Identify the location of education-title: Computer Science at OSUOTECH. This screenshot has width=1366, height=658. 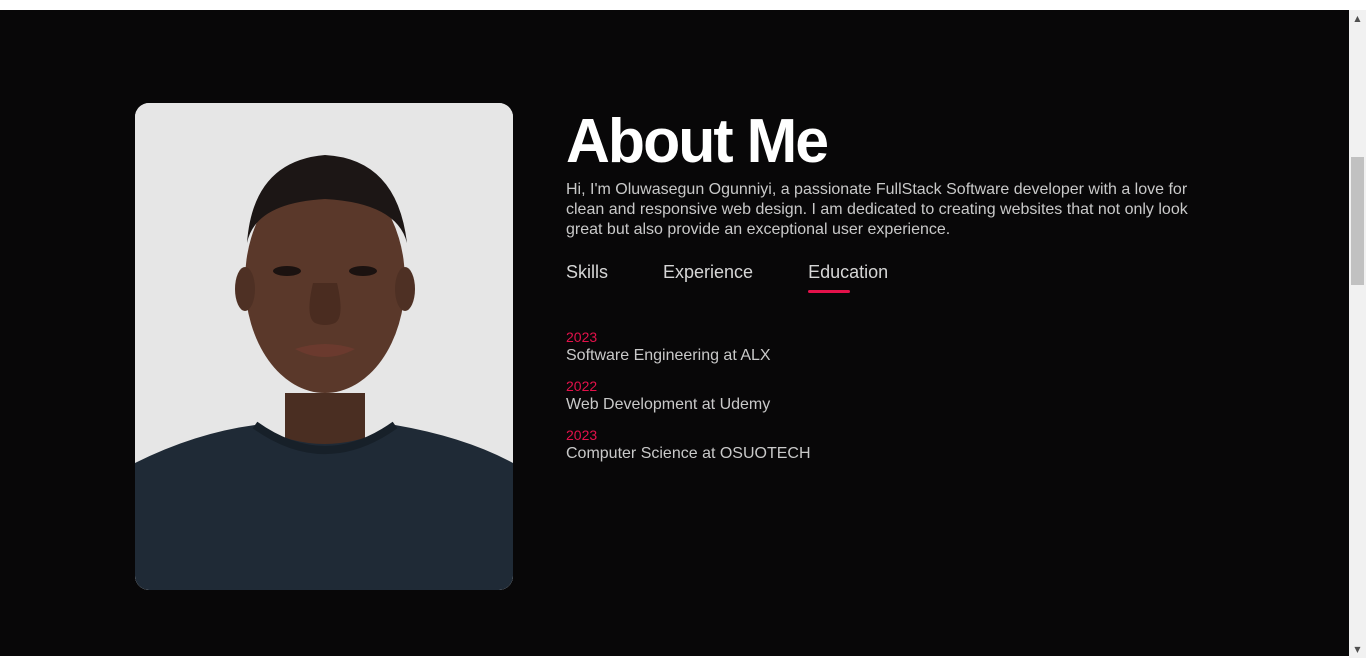
(688, 453).